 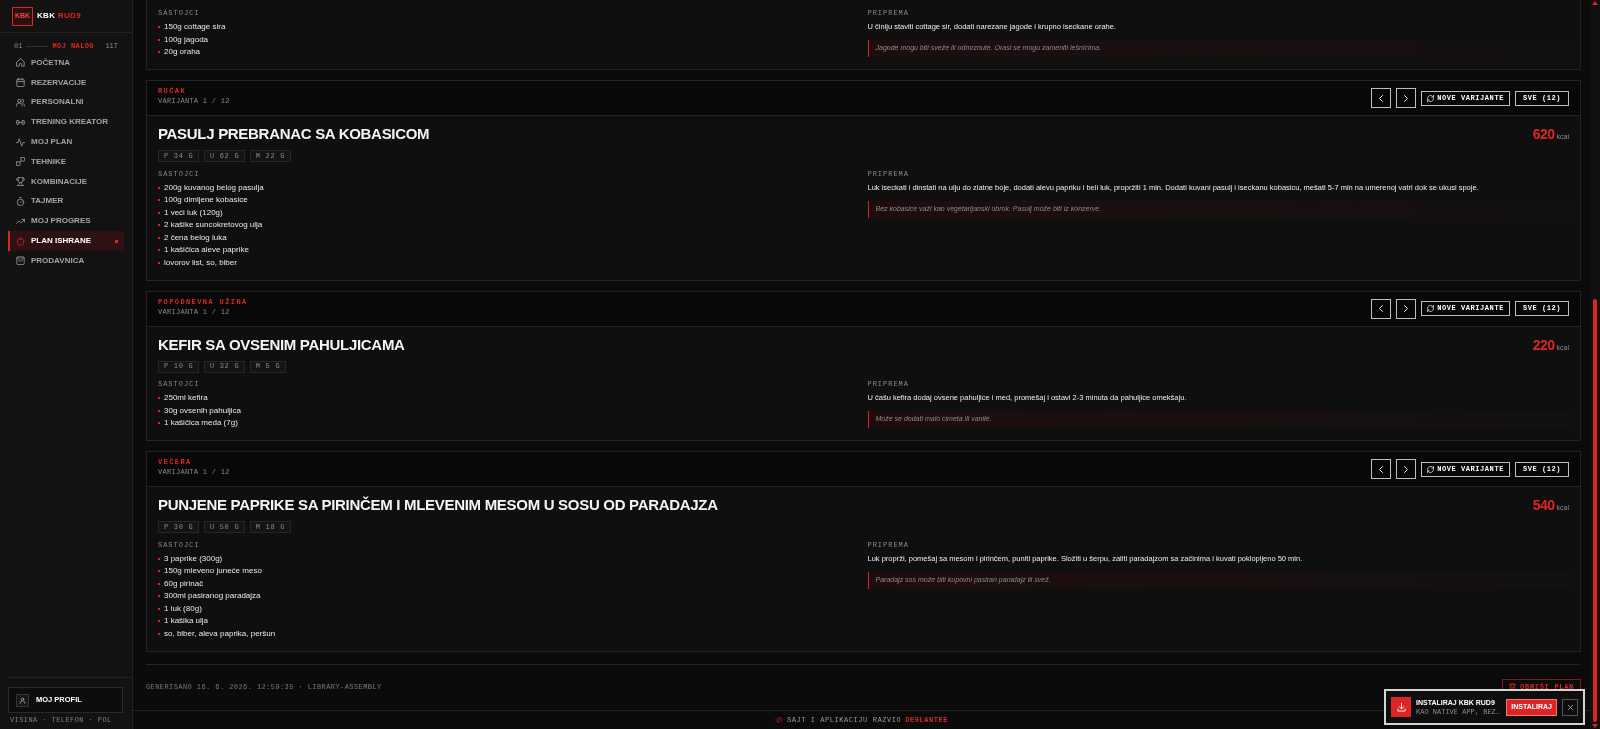 I want to click on logo-text: KBK RUD9, so click(x=59, y=16).